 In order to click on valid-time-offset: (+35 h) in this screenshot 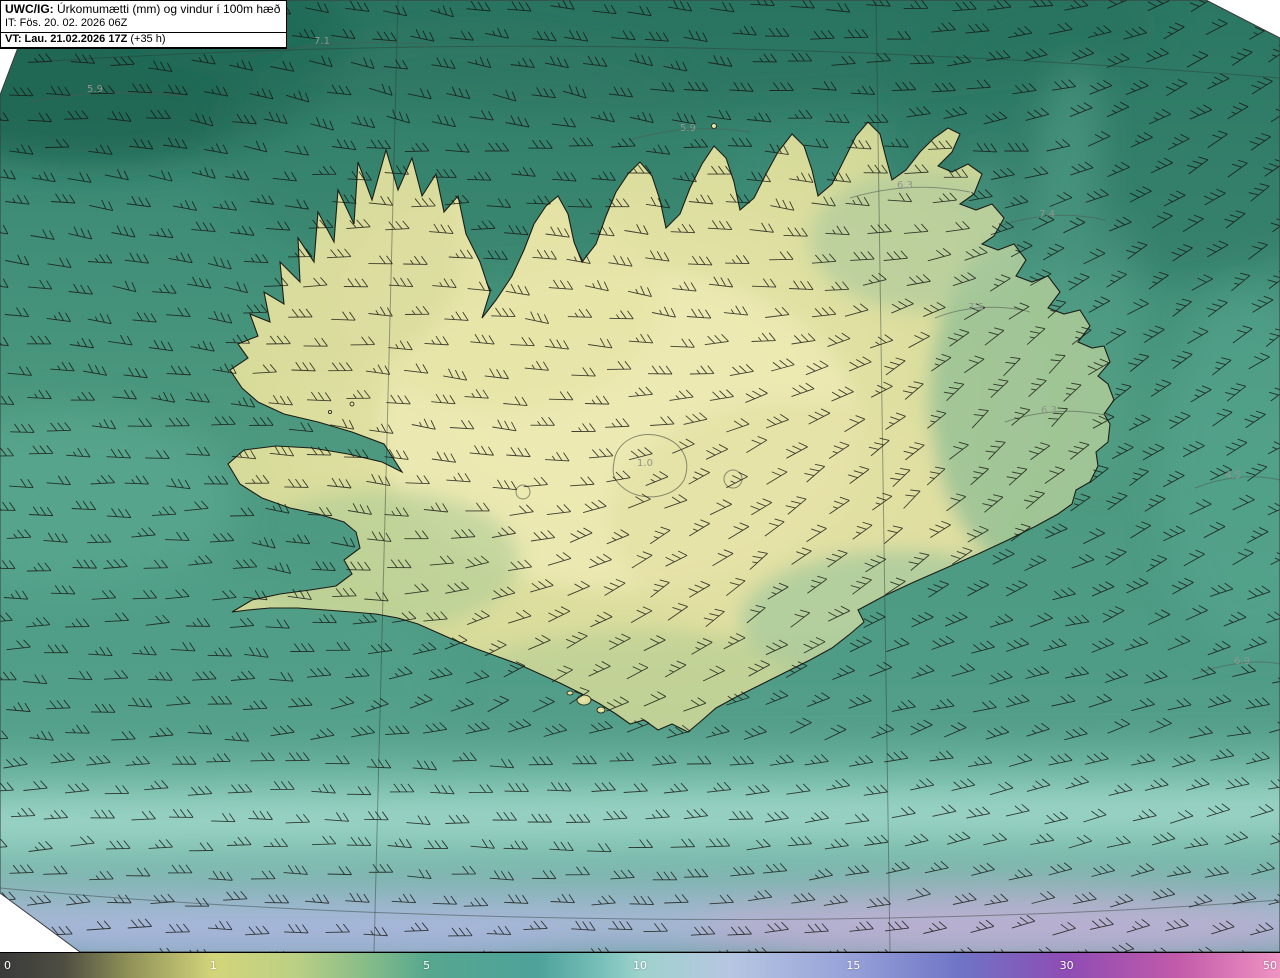, I will do `click(146, 38)`.